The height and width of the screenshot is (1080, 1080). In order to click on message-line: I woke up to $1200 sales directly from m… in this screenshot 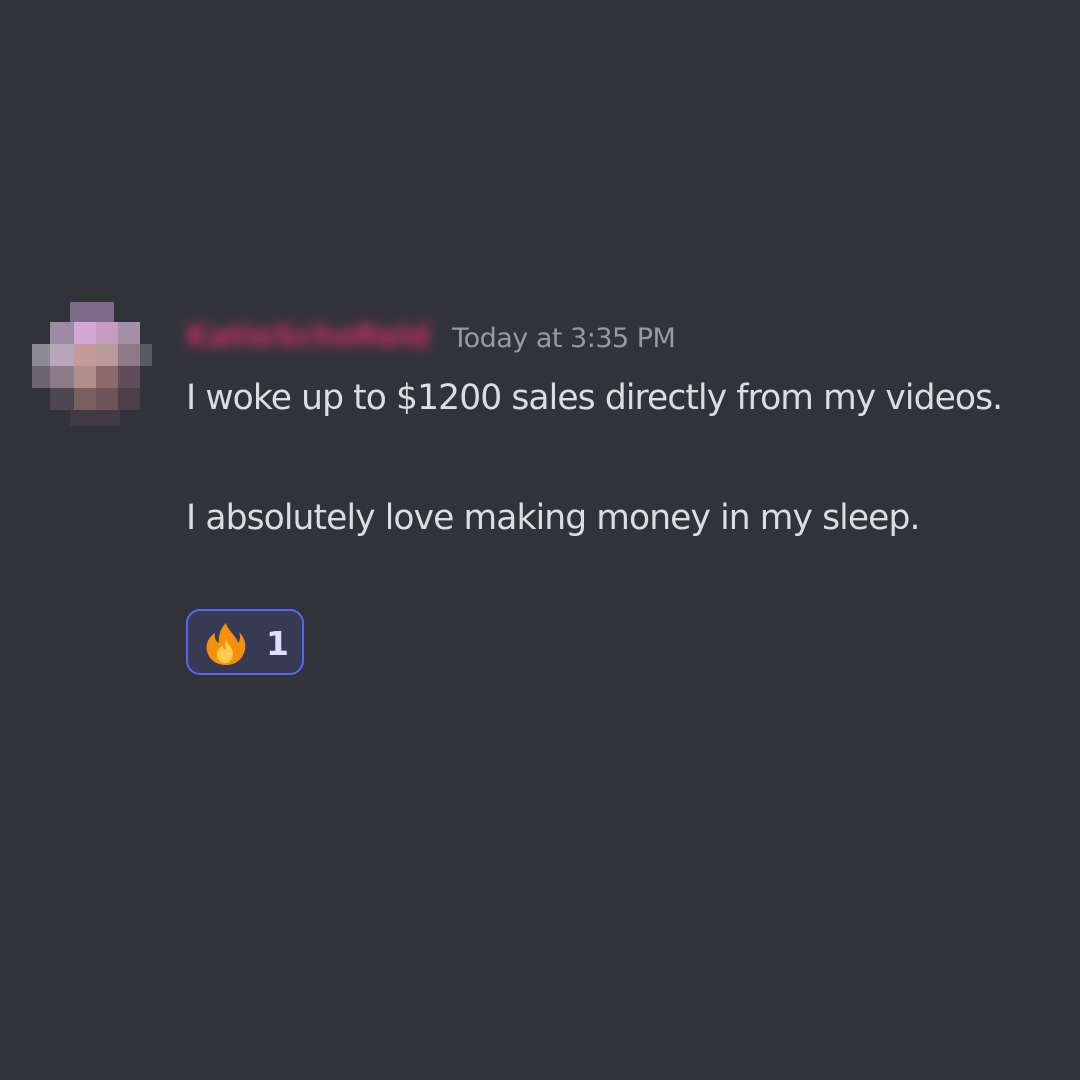, I will do `click(594, 398)`.